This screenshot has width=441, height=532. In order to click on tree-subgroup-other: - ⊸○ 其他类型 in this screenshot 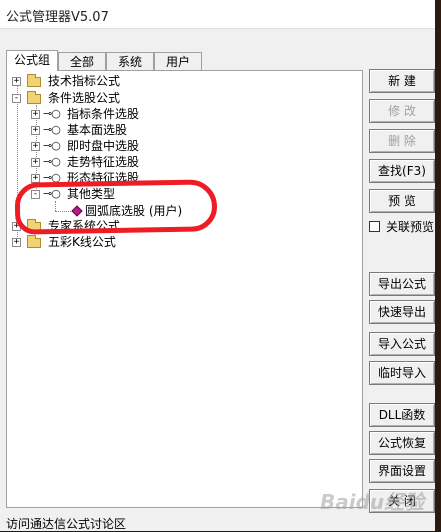, I will do `click(116, 194)`.